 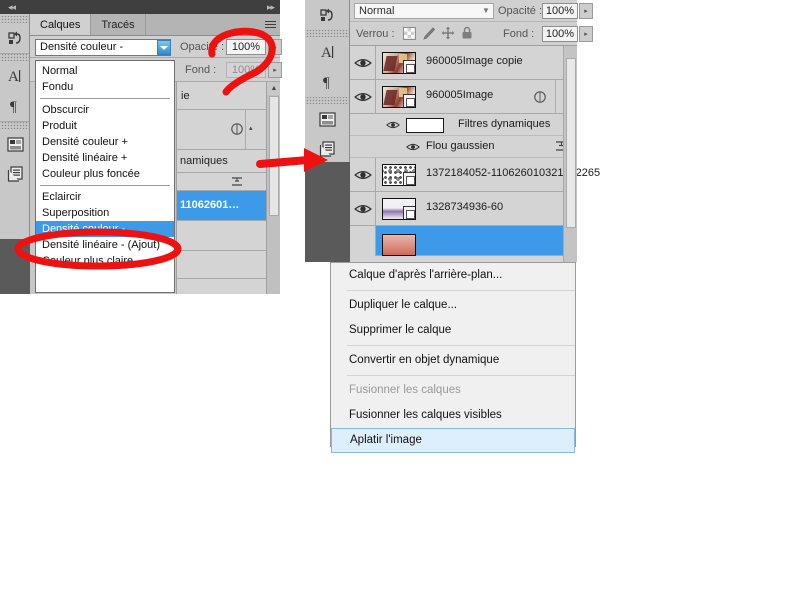 What do you see at coordinates (61, 24) in the screenshot?
I see `tab-calques: Calques` at bounding box center [61, 24].